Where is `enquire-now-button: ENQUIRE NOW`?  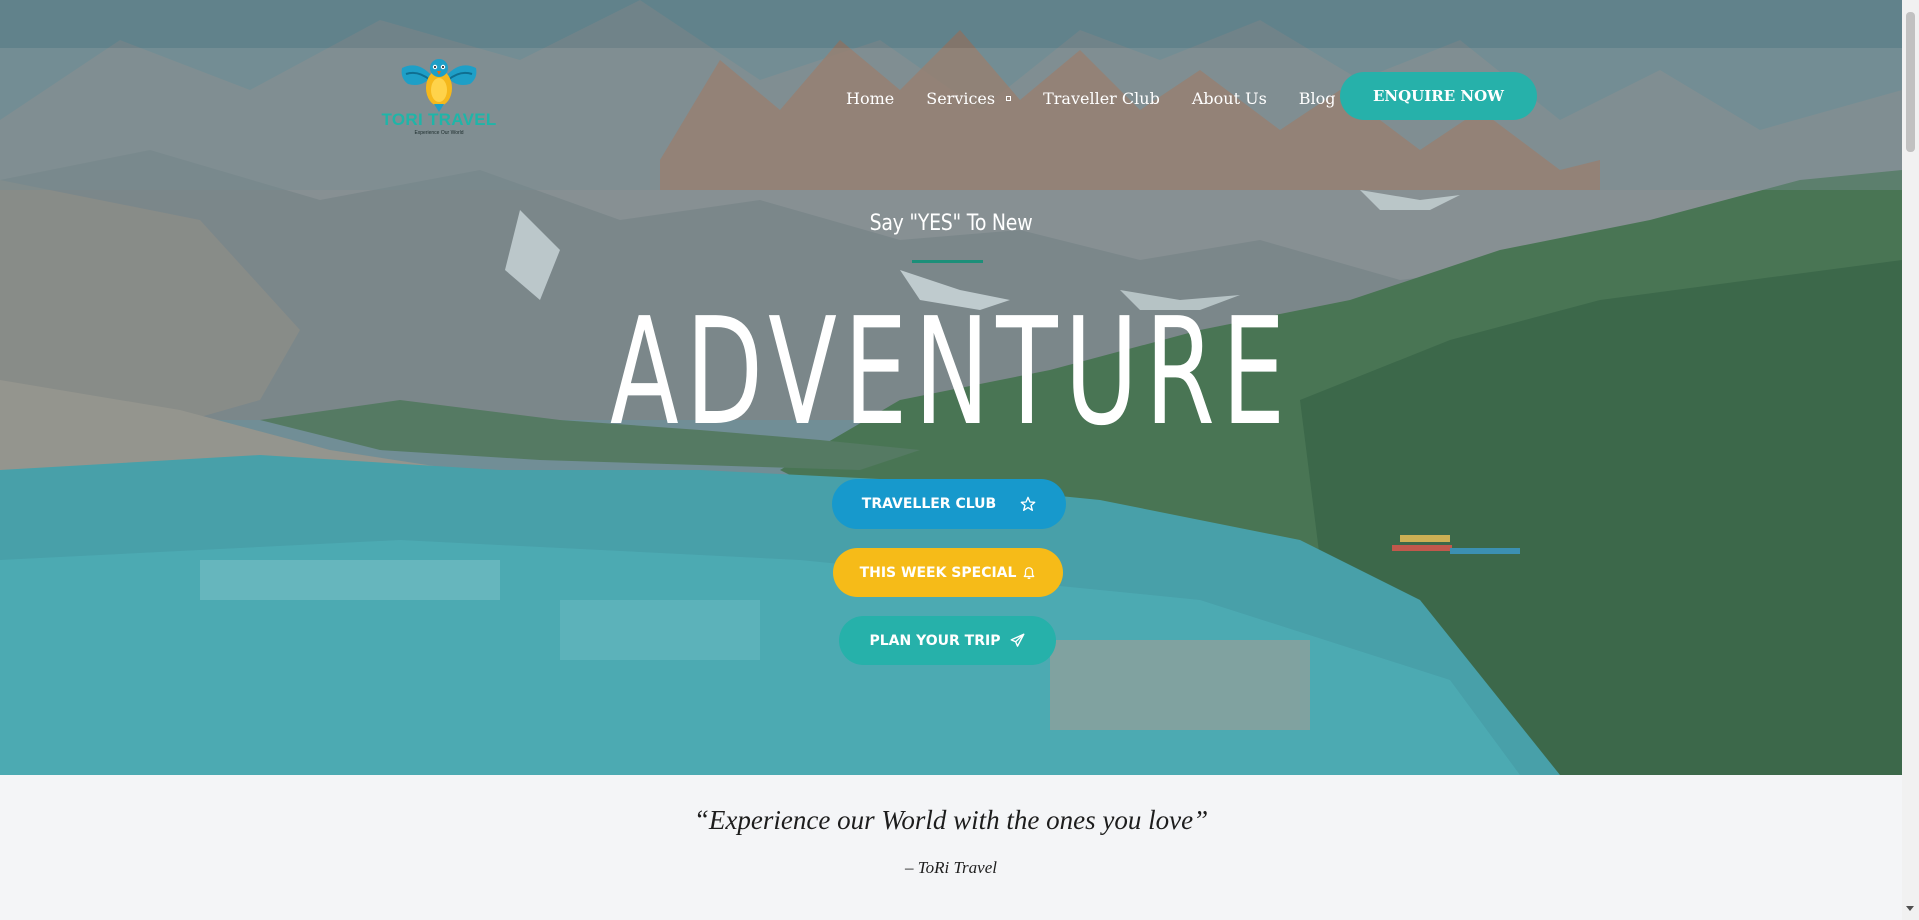 enquire-now-button: ENQUIRE NOW is located at coordinates (1438, 96).